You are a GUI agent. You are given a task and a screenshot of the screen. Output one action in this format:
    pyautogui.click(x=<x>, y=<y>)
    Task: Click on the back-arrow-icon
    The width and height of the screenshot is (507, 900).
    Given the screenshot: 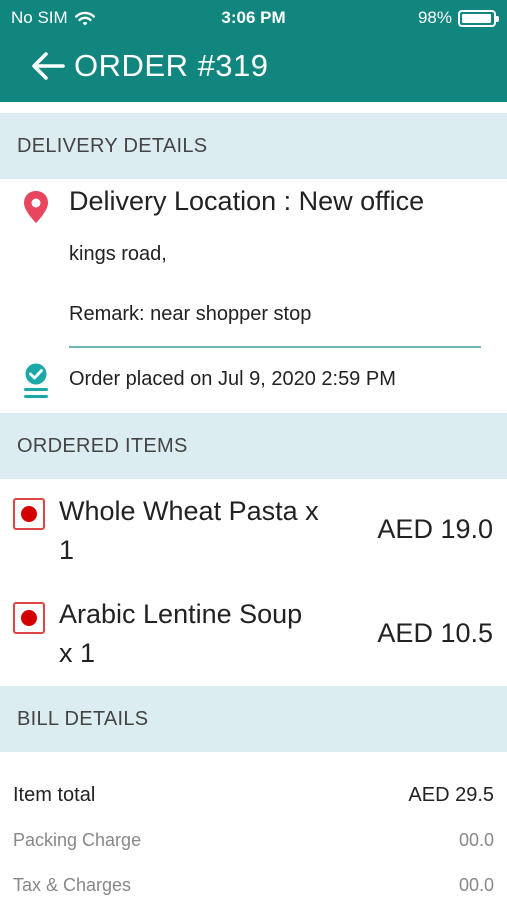 What is the action you would take?
    pyautogui.click(x=48, y=66)
    